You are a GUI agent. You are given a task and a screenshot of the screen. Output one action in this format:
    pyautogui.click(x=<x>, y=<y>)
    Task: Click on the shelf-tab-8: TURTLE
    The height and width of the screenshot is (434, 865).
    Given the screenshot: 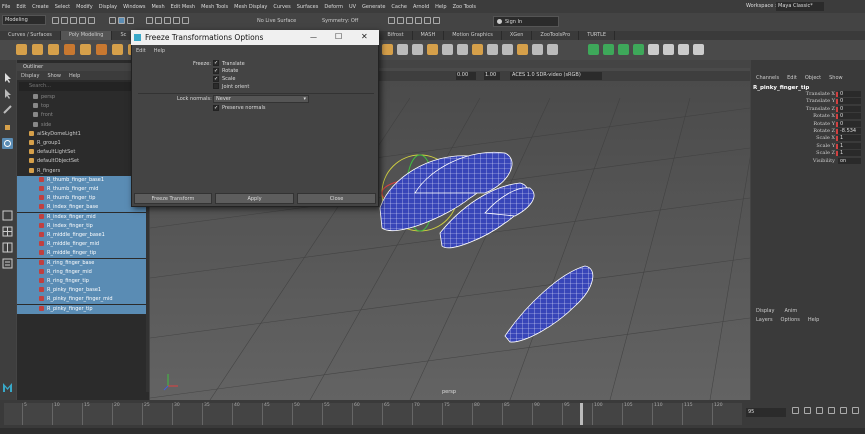 What is the action you would take?
    pyautogui.click(x=597, y=35)
    